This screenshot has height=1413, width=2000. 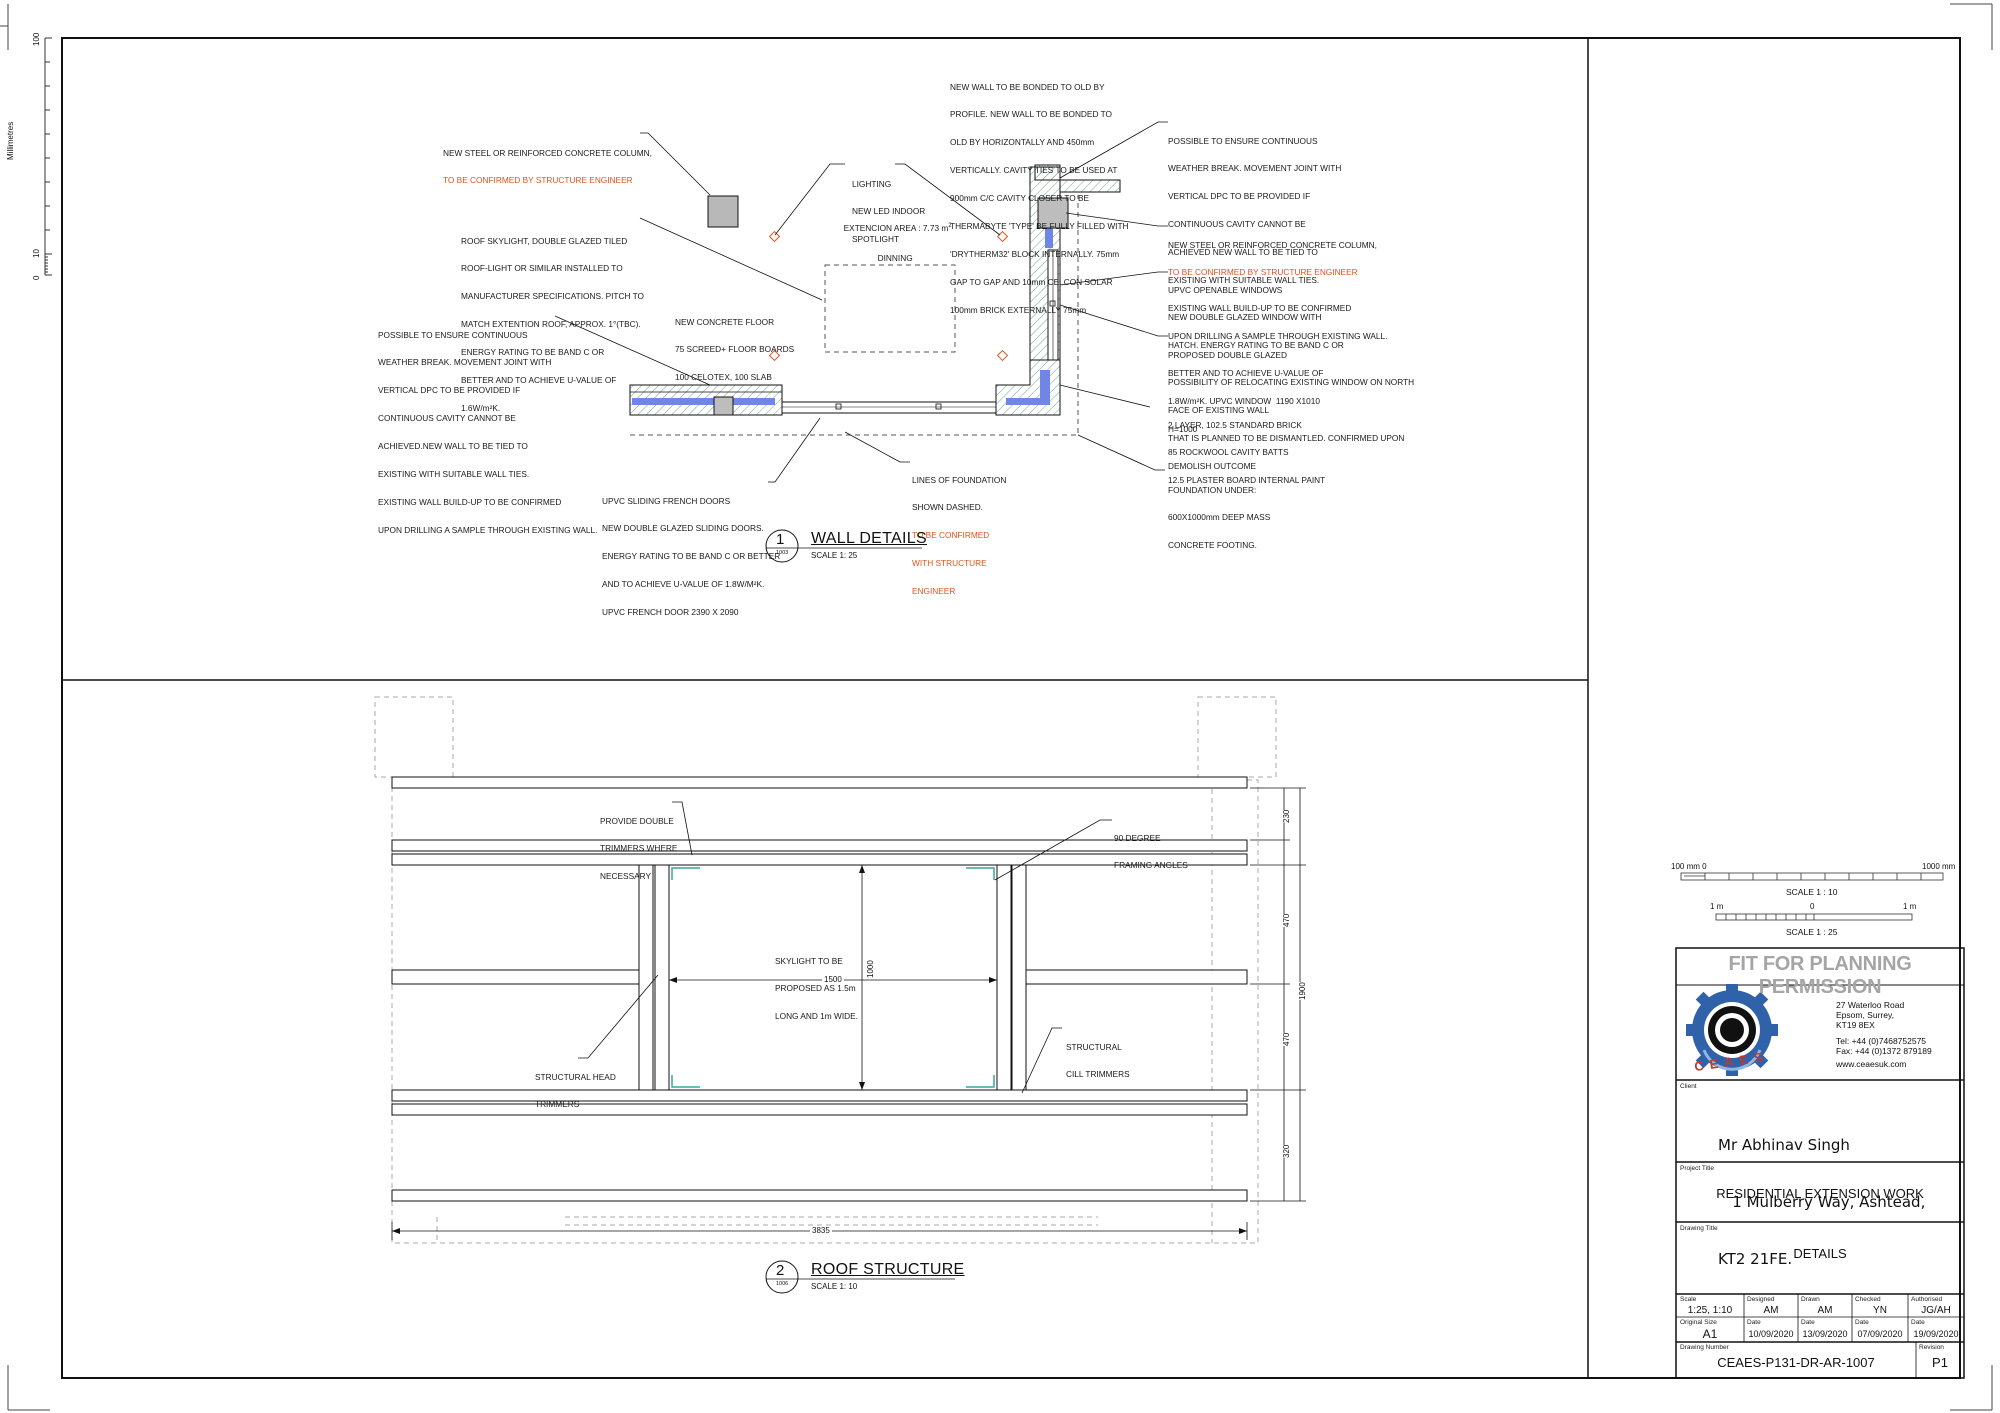 I want to click on roof-structure-title: ROOF STRUCTURE, so click(x=888, y=1269).